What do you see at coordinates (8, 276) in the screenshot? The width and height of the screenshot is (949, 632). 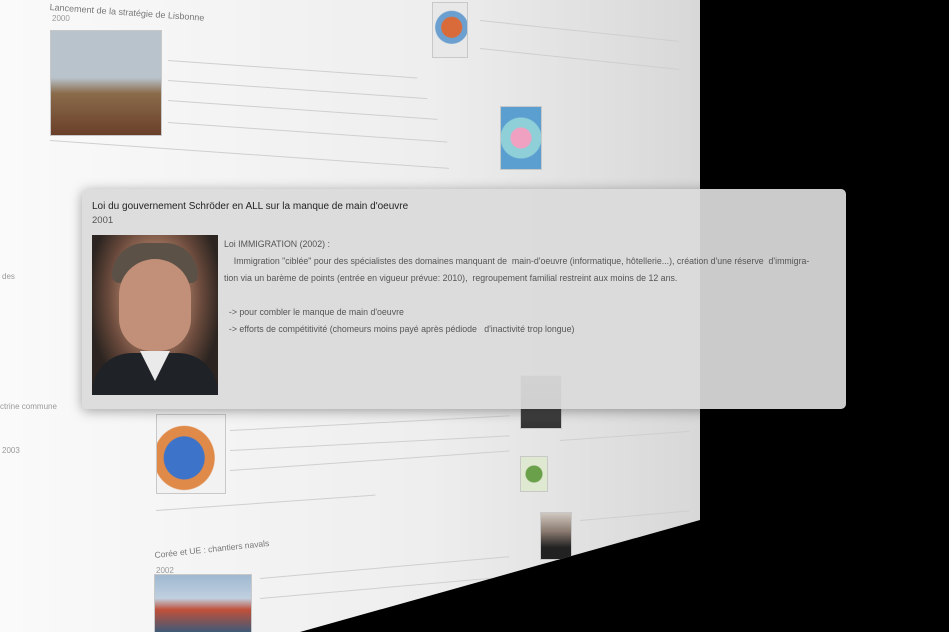 I see `left-edge-label-1: des` at bounding box center [8, 276].